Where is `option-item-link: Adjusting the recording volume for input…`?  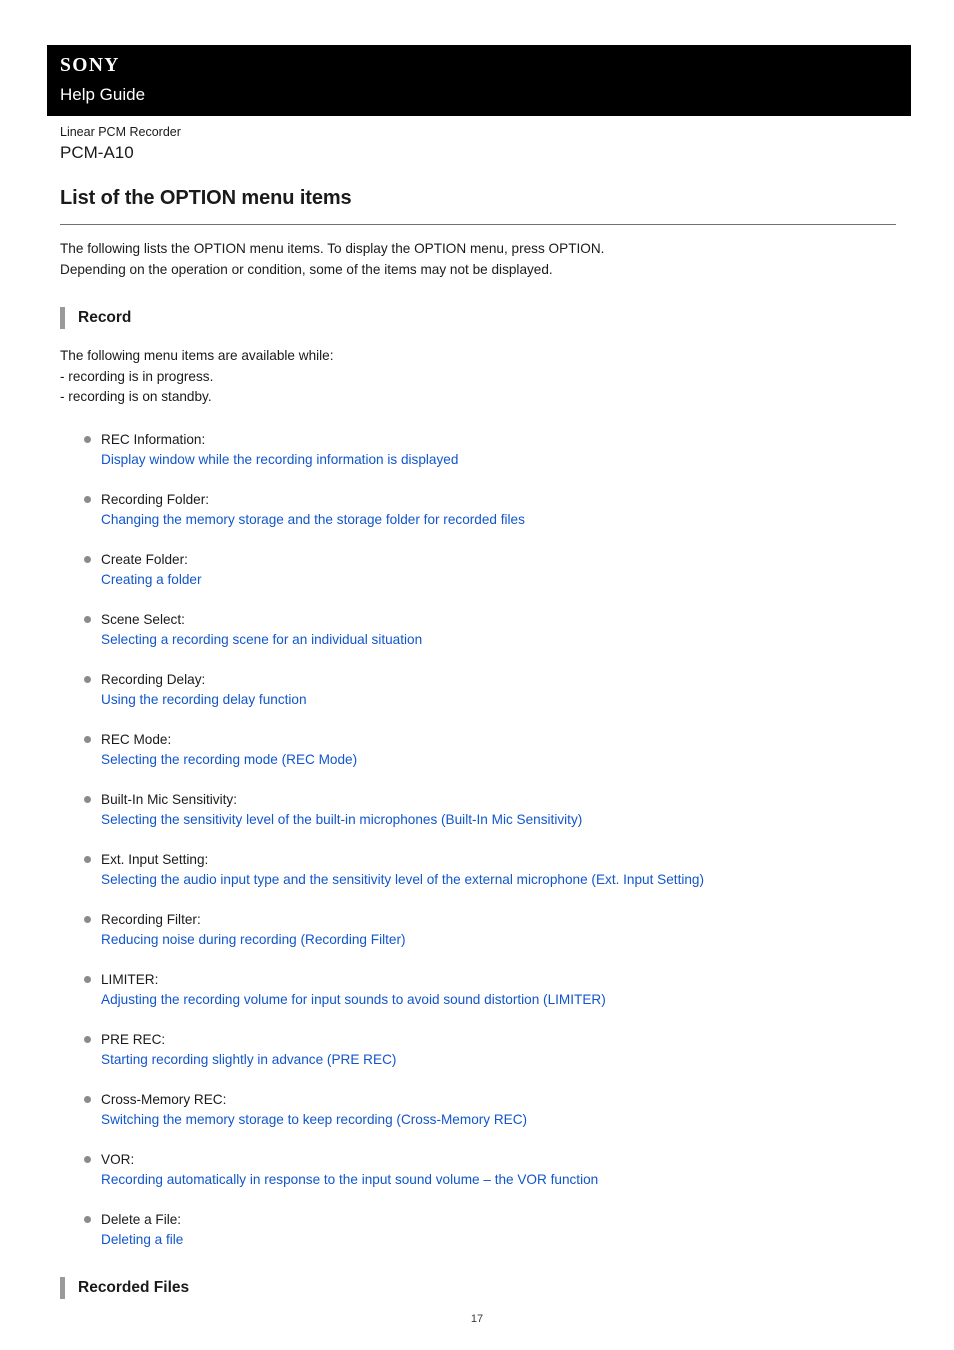 option-item-link: Adjusting the recording volume for input… is located at coordinates (498, 1000).